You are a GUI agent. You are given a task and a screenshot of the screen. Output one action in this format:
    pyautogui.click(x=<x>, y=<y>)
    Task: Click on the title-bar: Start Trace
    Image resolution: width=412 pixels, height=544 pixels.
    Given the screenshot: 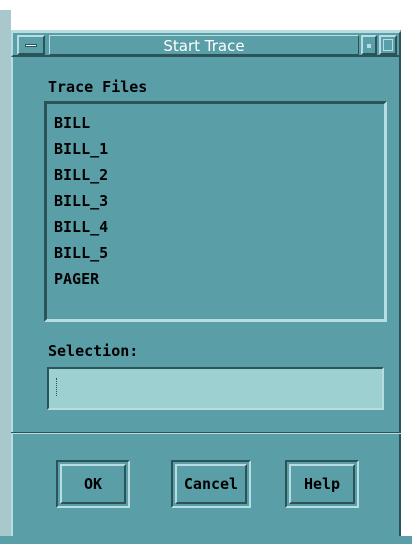 What is the action you would take?
    pyautogui.click(x=206, y=44)
    